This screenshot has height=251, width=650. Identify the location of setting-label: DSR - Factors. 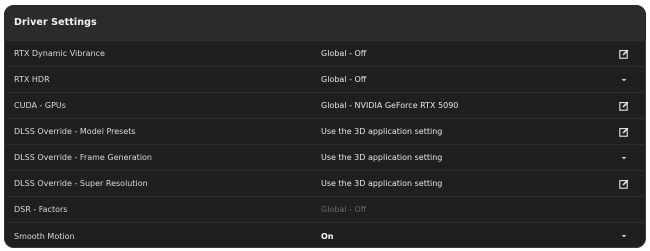
(41, 209).